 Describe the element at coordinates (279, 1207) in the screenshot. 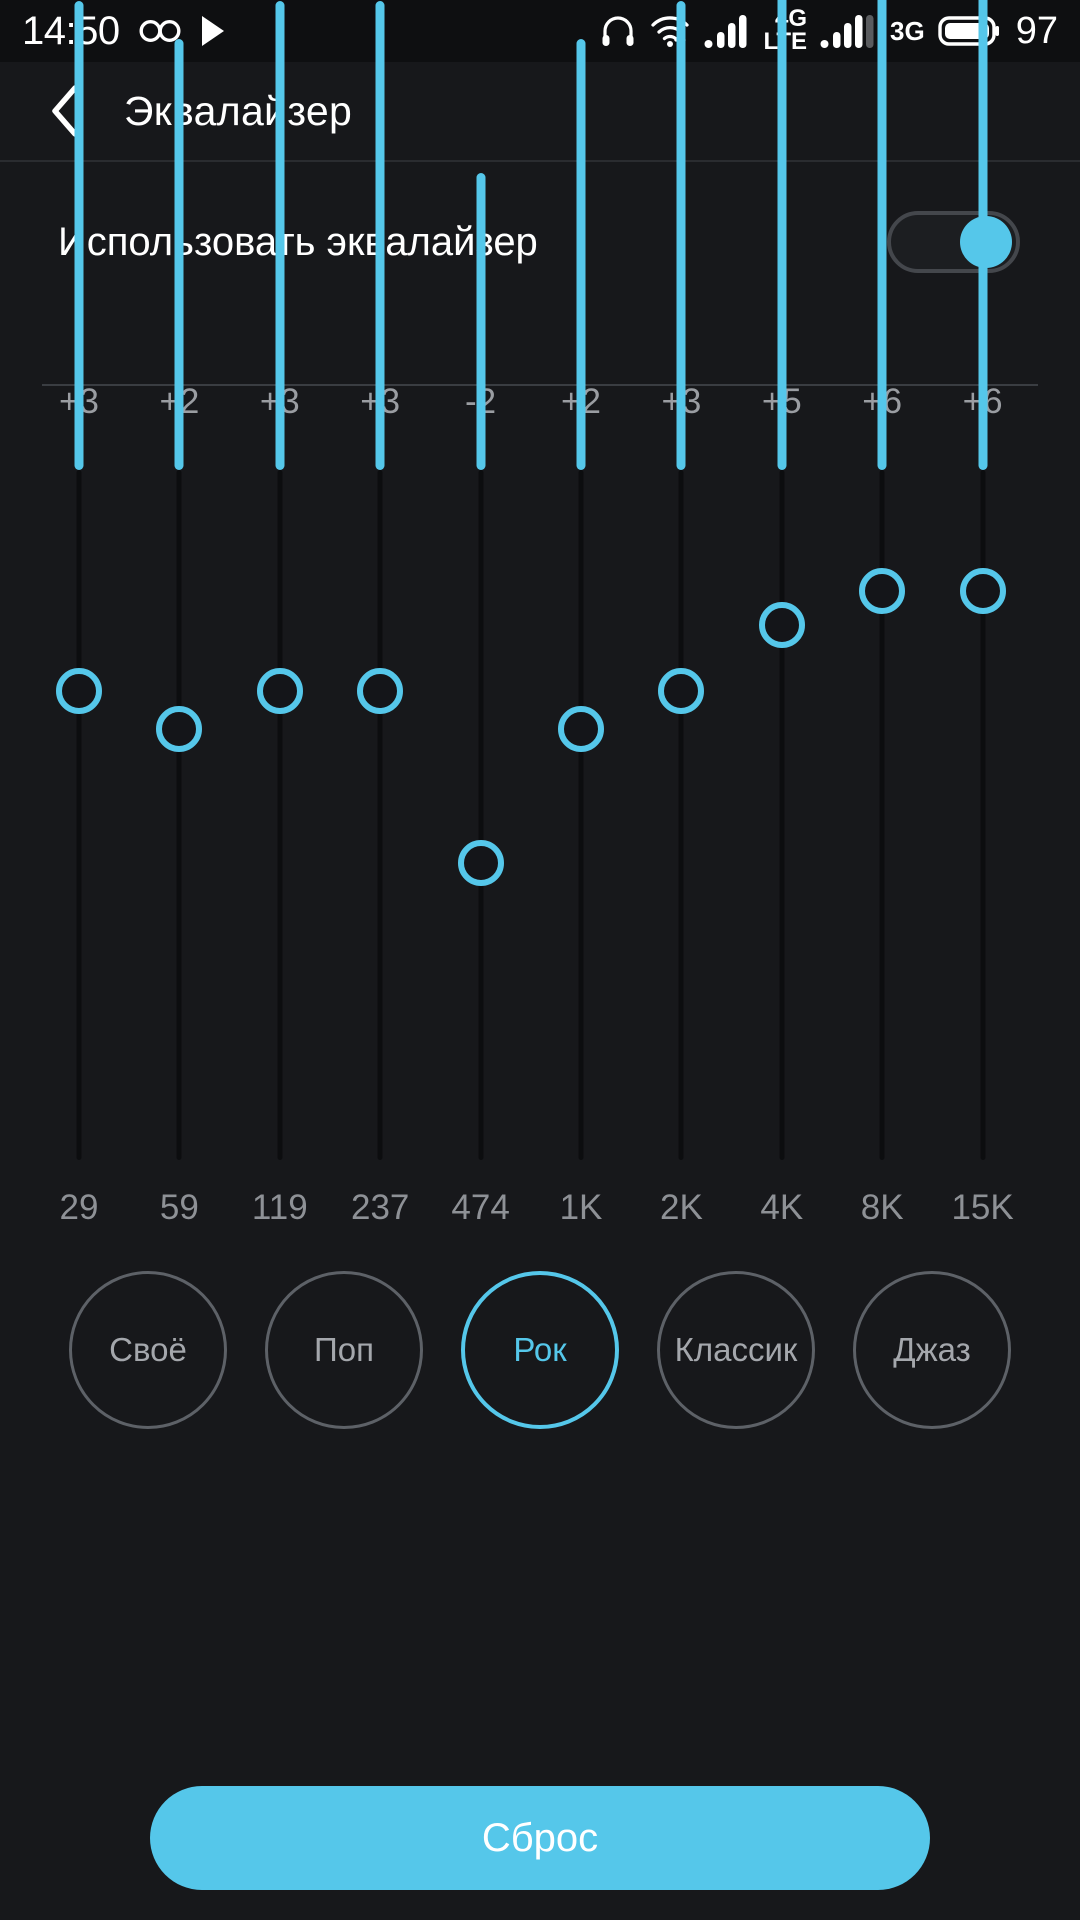

I see `eq-frequency-label: 119` at that location.